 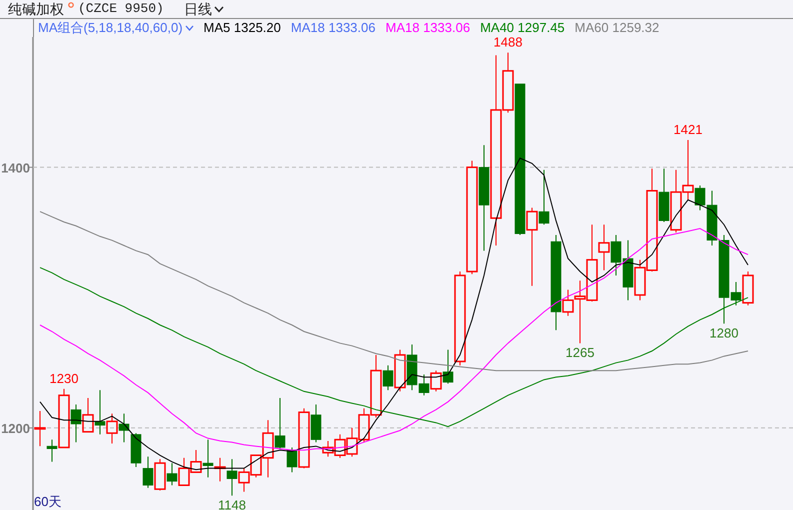 What do you see at coordinates (15, 168) in the screenshot?
I see `price-axis-label: 1400` at bounding box center [15, 168].